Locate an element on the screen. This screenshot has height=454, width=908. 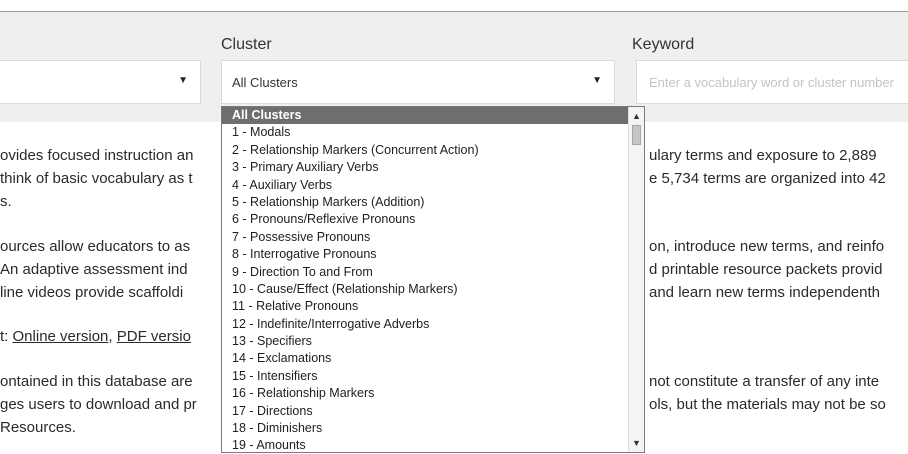
cluster-option: All Clusters is located at coordinates (425, 116).